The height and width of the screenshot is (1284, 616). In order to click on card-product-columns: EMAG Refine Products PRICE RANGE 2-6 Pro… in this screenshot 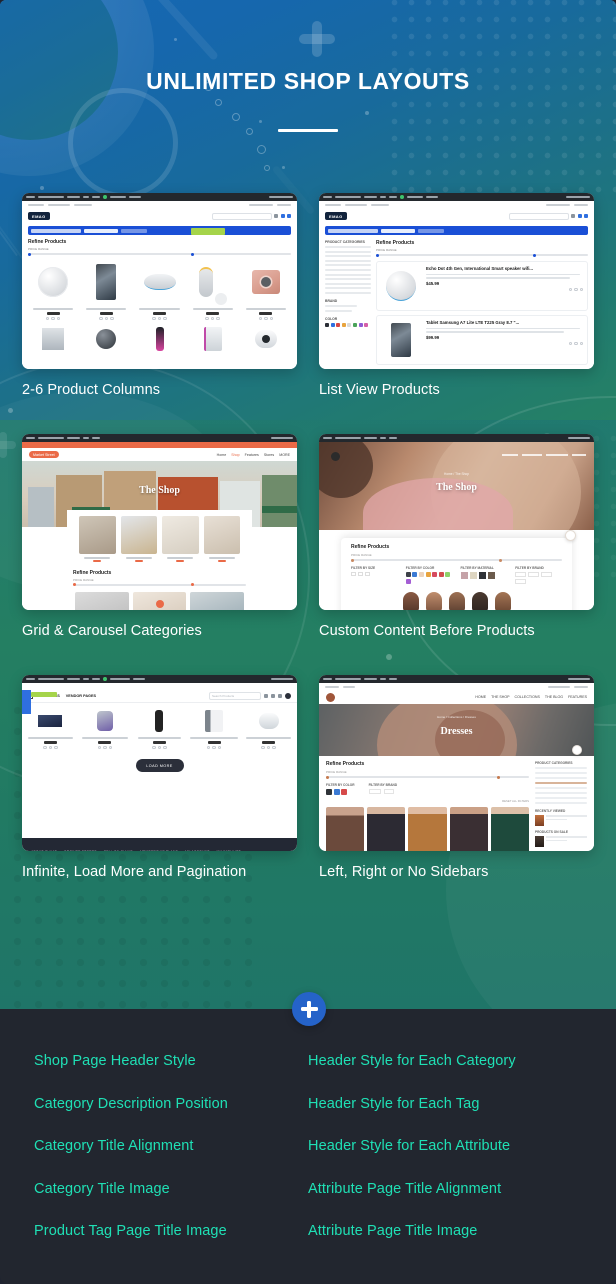, I will do `click(159, 304)`.